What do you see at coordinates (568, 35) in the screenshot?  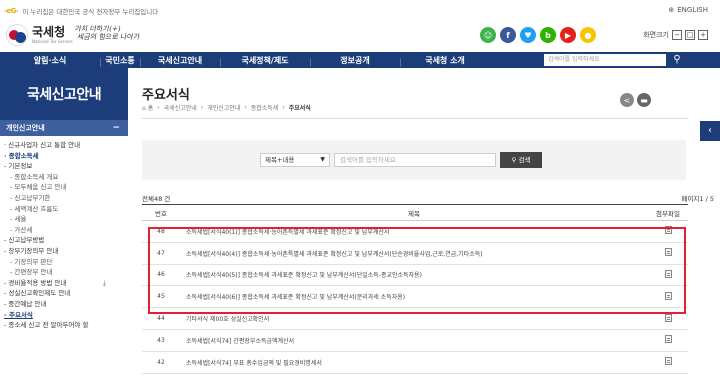 I see `youtube-icon: ▶` at bounding box center [568, 35].